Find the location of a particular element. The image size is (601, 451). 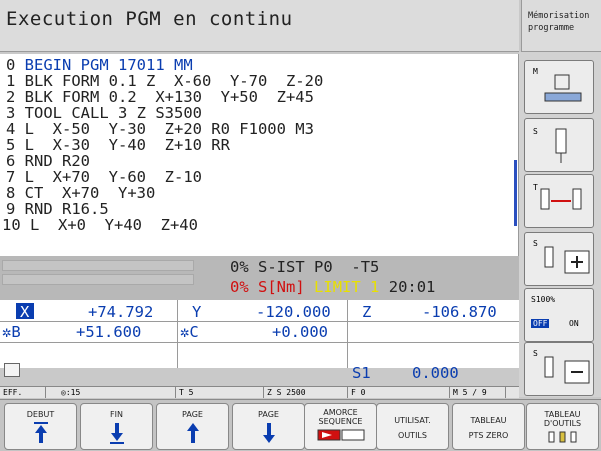

side-softkey-panel: M S T S S100% OFF ON S is located at coordinates (560, 224).